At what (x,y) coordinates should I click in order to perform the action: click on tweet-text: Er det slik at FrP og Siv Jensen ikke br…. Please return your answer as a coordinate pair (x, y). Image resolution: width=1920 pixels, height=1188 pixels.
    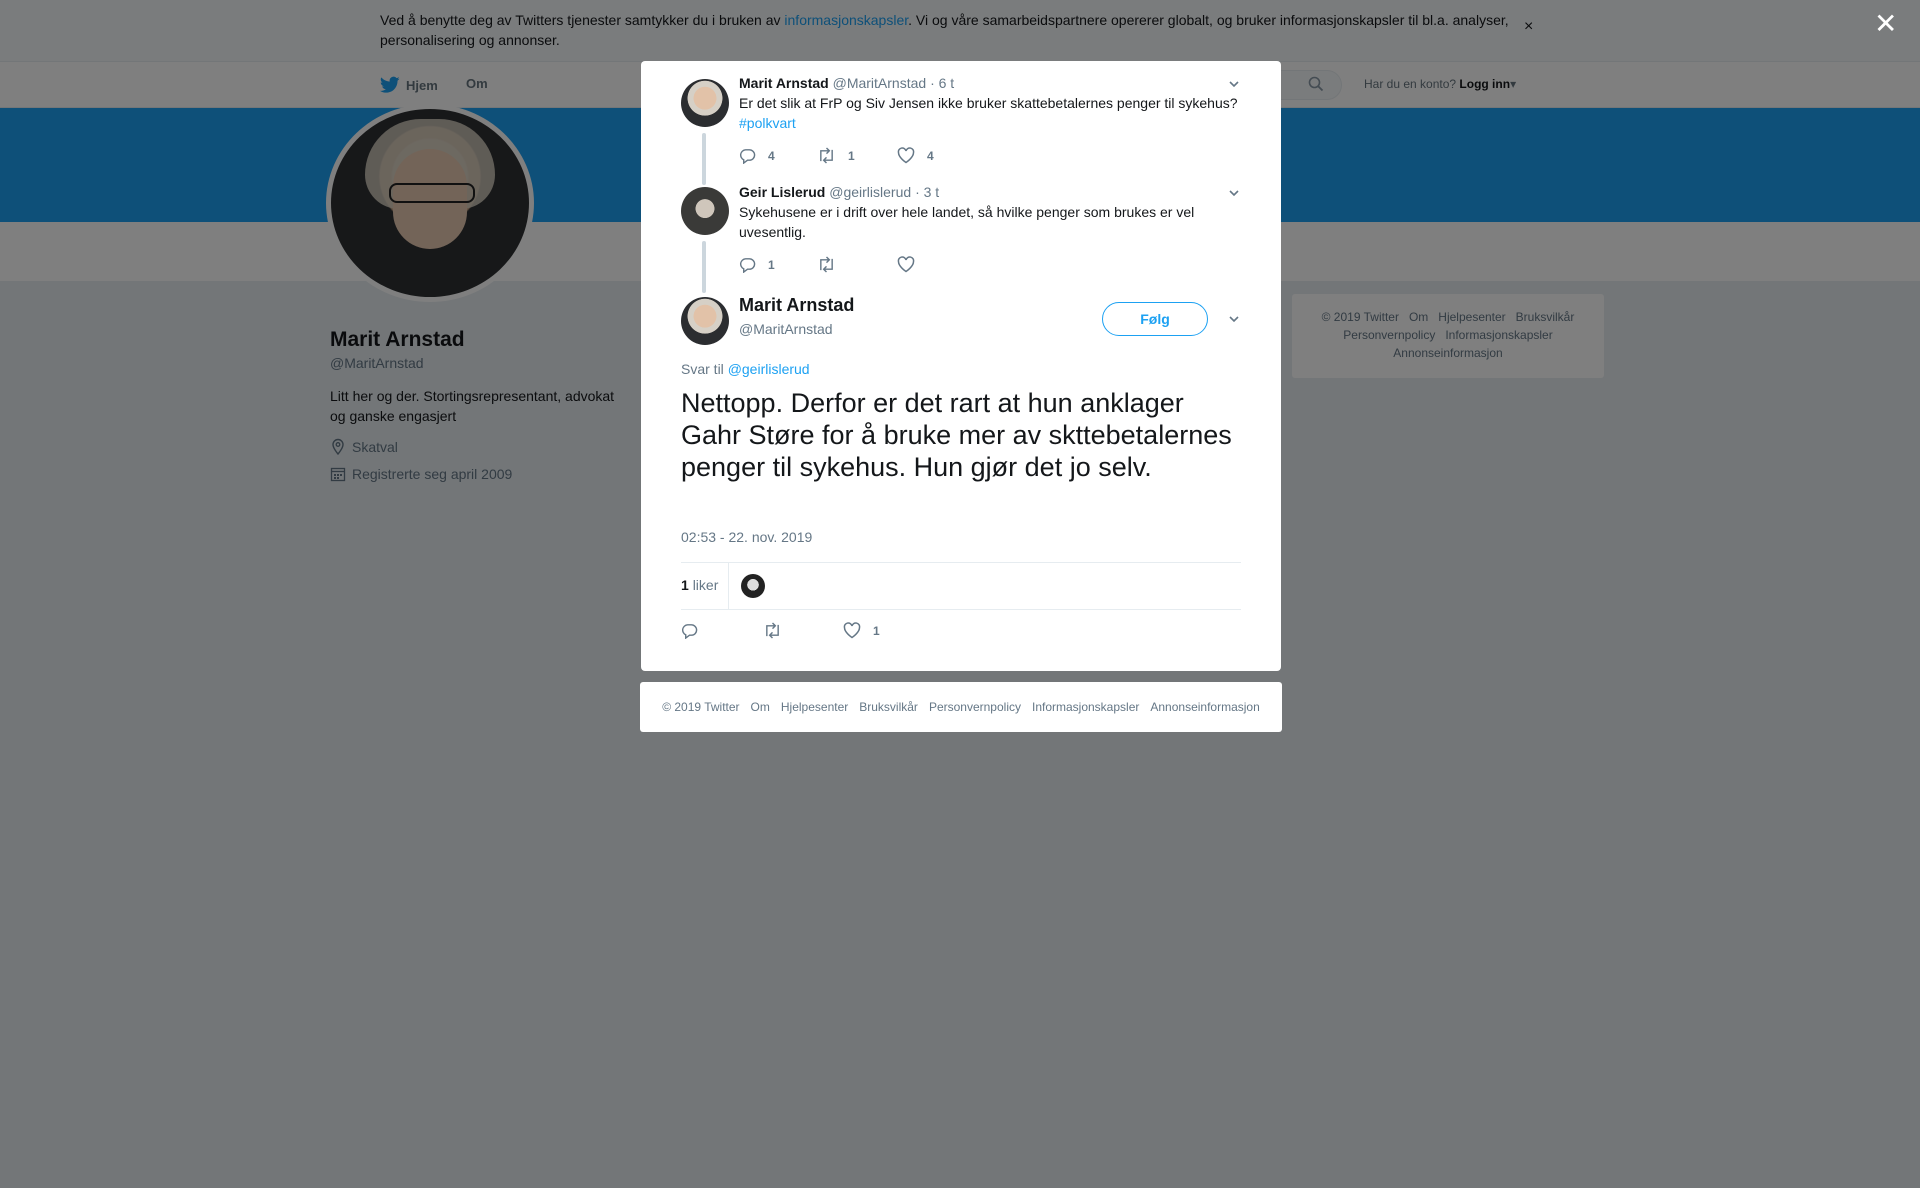
    Looking at the image, I should click on (999, 113).